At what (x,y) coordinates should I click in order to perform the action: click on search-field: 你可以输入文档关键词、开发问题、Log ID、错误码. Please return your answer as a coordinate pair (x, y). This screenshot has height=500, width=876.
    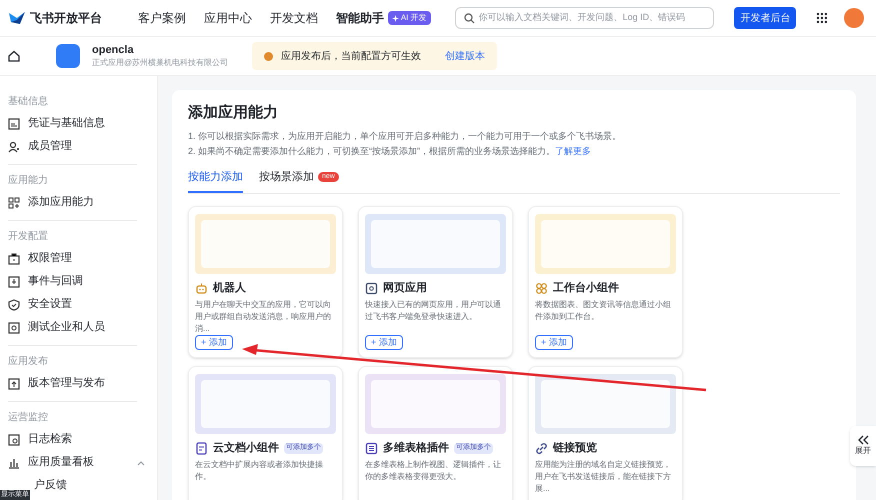
    Looking at the image, I should click on (584, 18).